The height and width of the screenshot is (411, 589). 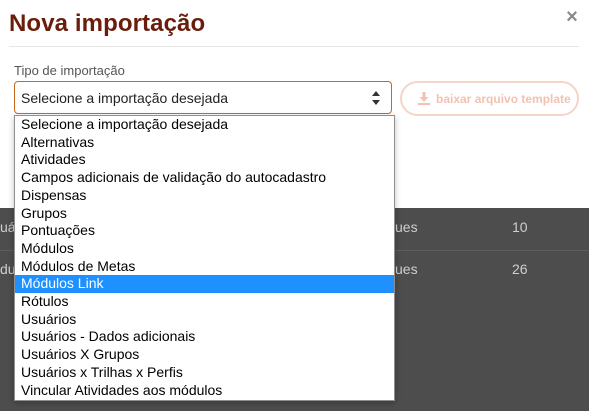 I want to click on dropdown-option: Usuários X Grupos, so click(x=204, y=355).